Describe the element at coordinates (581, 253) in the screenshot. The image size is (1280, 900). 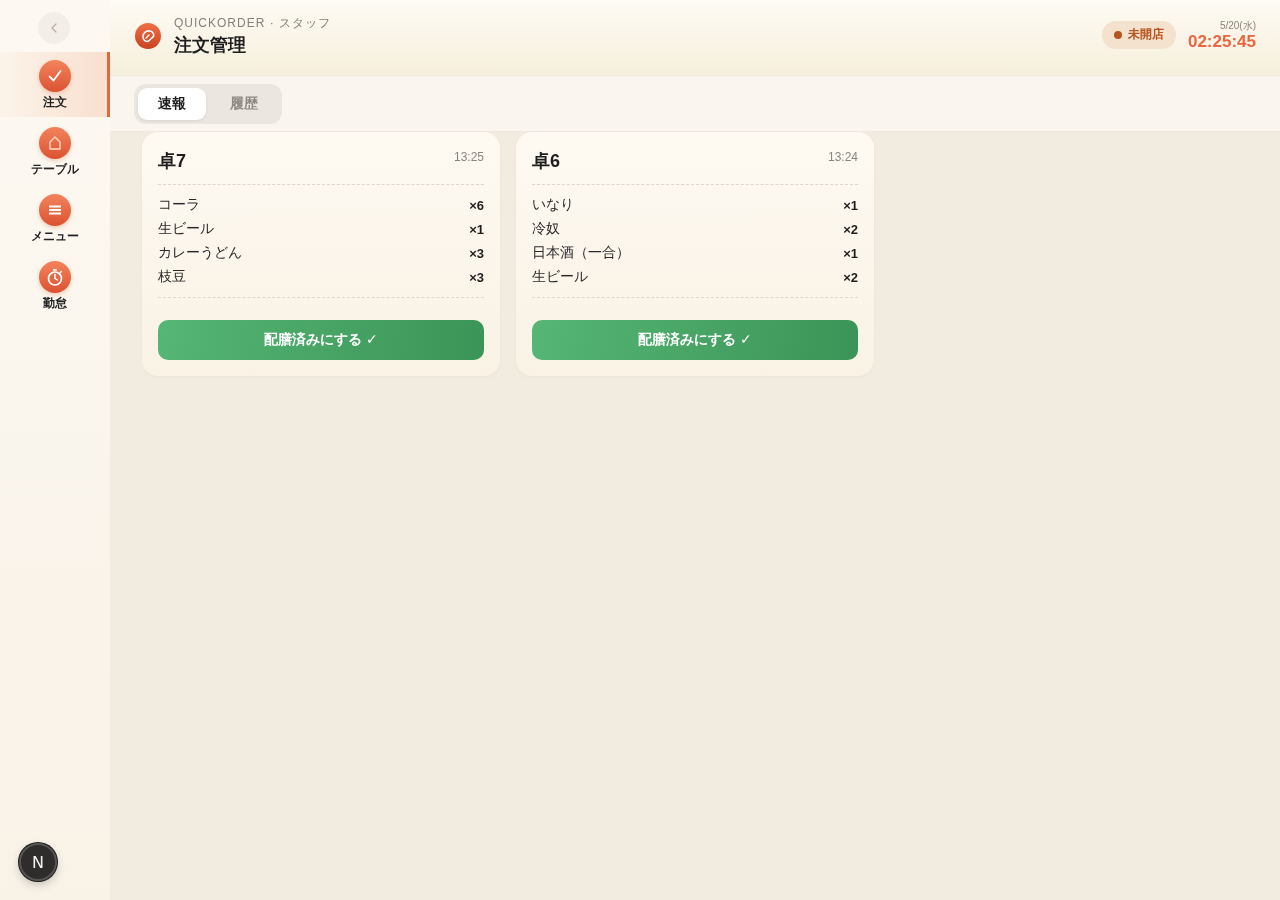
I see `item-name: 日本酒（一合）` at that location.